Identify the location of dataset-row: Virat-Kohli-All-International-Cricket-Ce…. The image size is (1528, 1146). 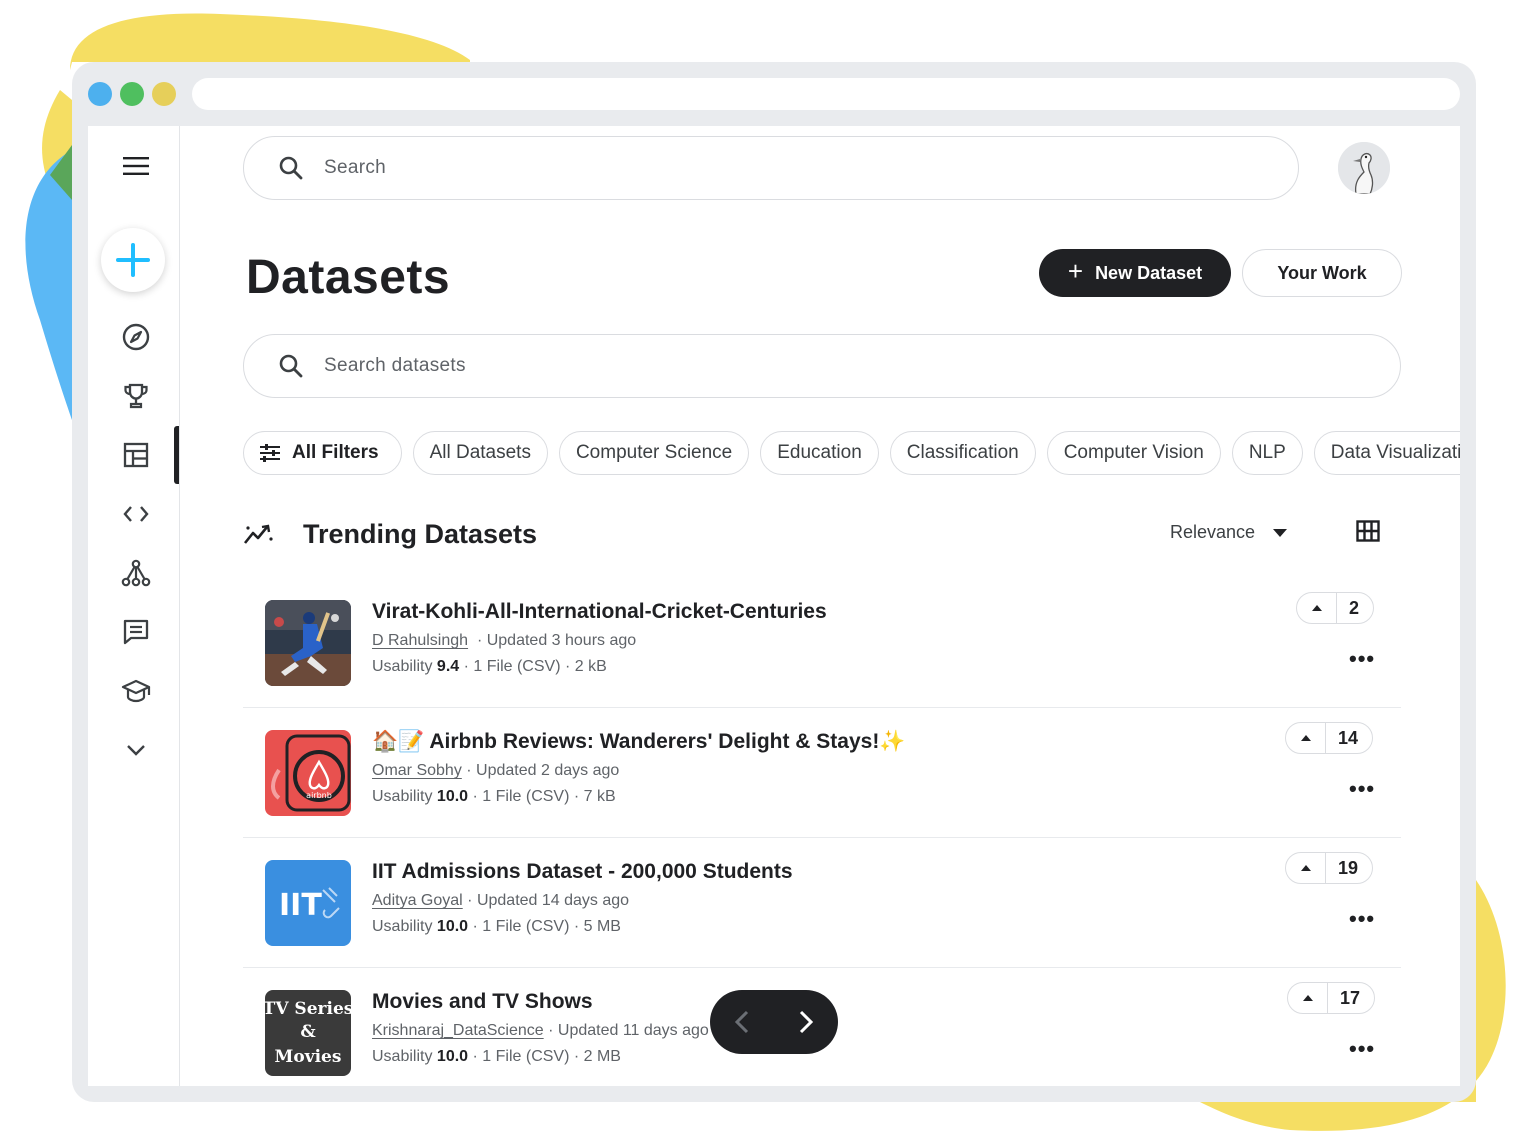
(822, 643).